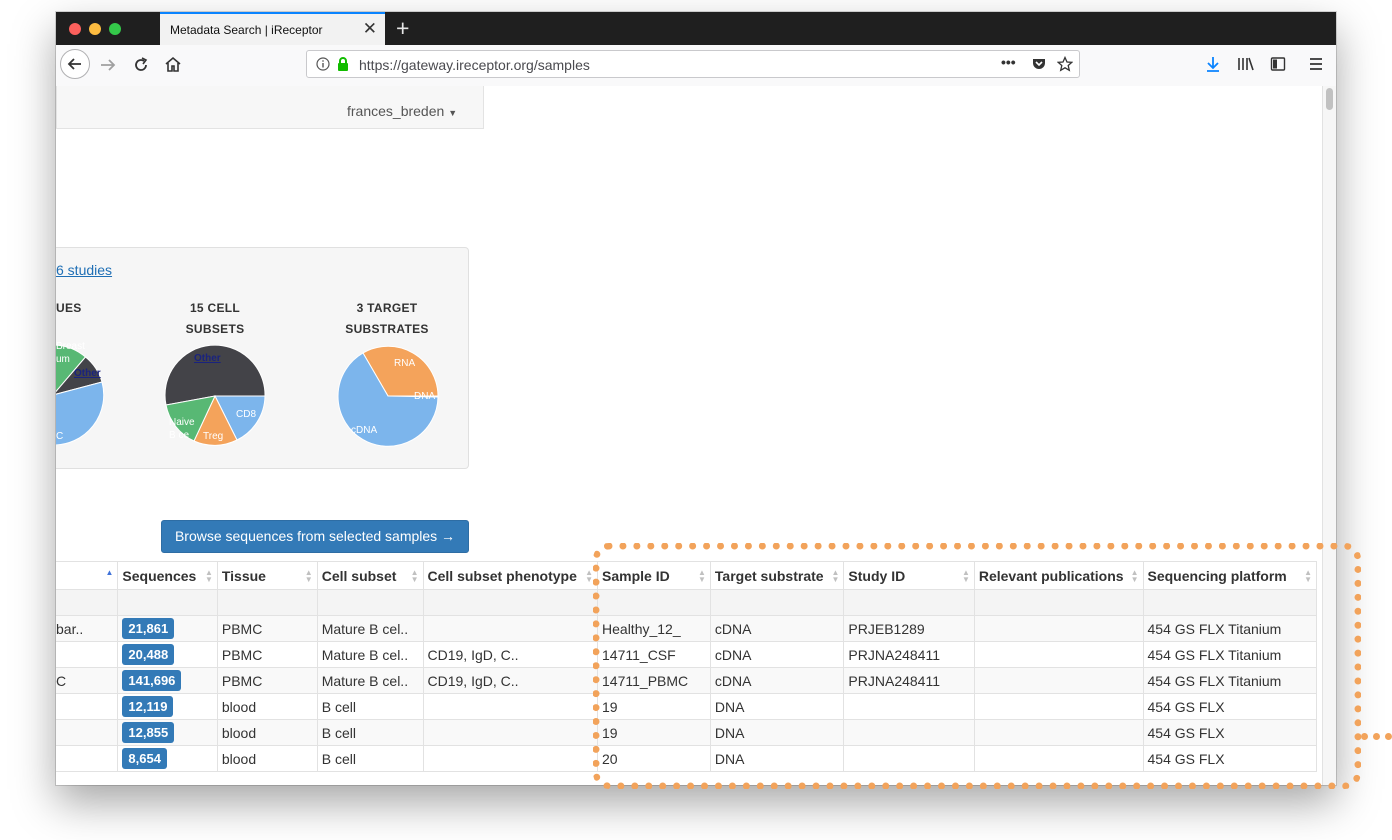 This screenshot has height=840, width=1392. I want to click on close-window-button, so click(75, 29).